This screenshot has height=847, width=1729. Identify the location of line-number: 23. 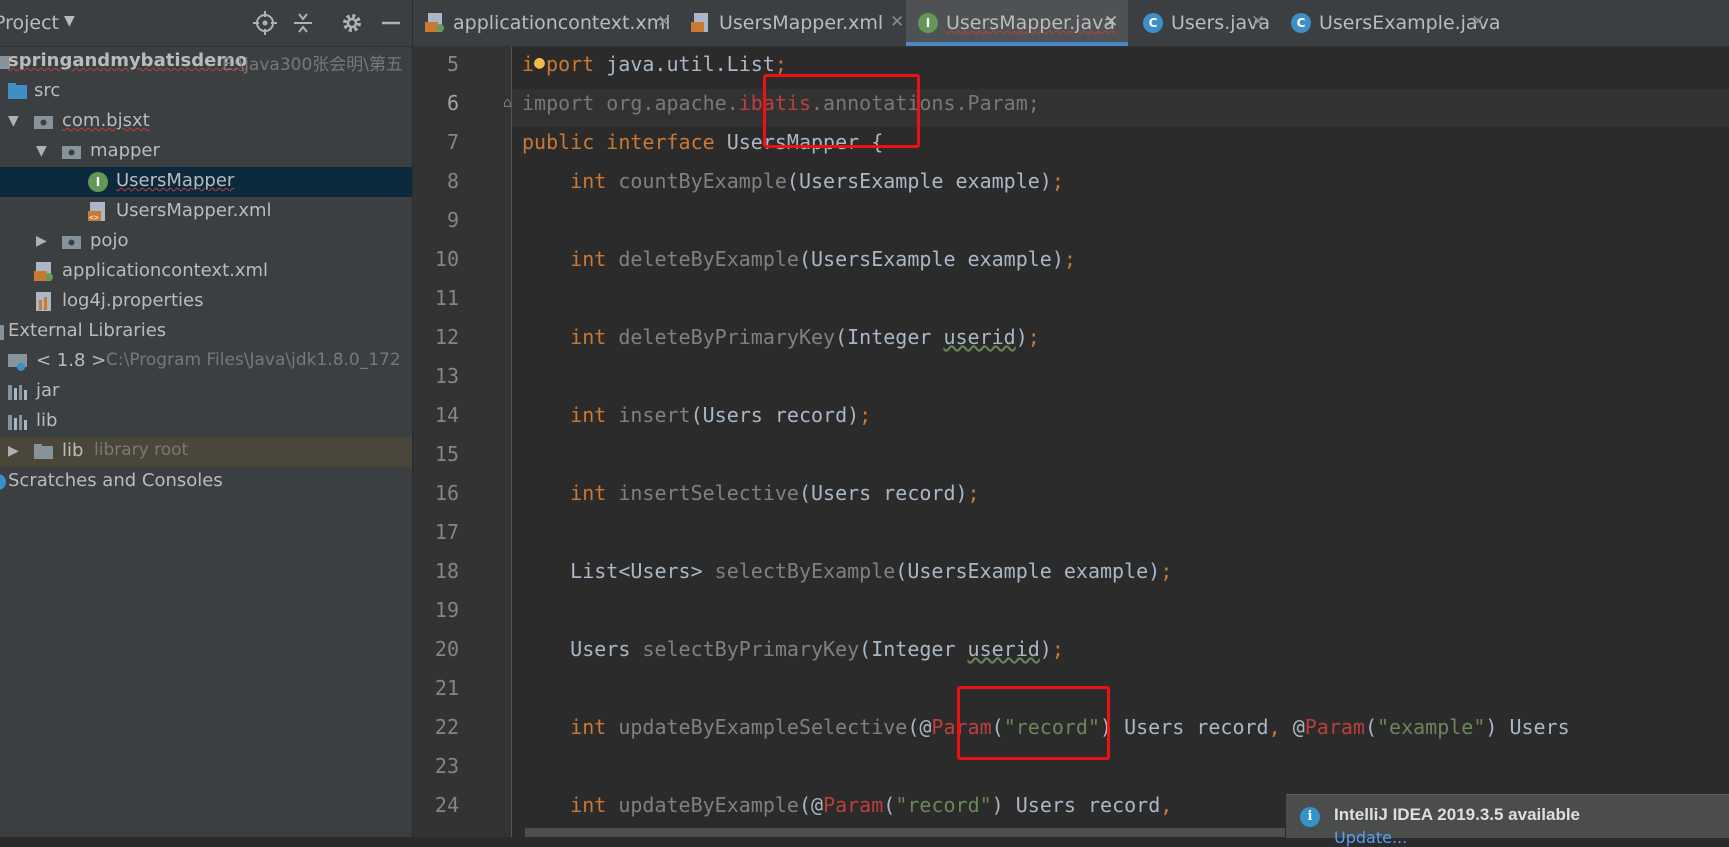
(446, 766).